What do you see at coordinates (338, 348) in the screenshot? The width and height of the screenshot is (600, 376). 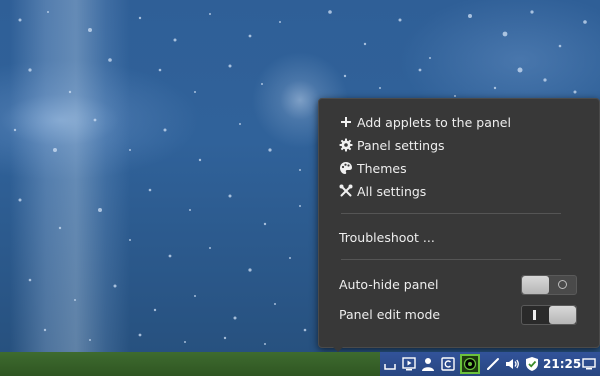 I see `menu-pointer-arrow` at bounding box center [338, 348].